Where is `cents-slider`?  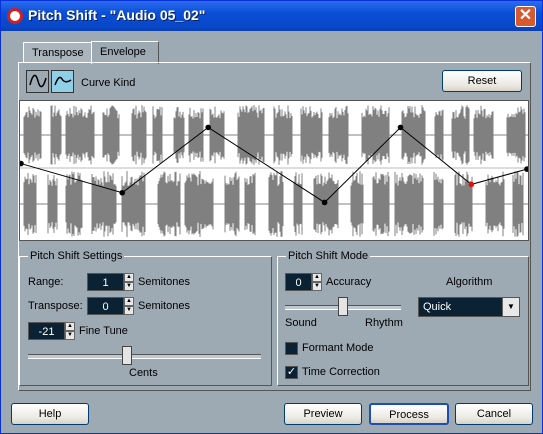 cents-slider is located at coordinates (144, 356).